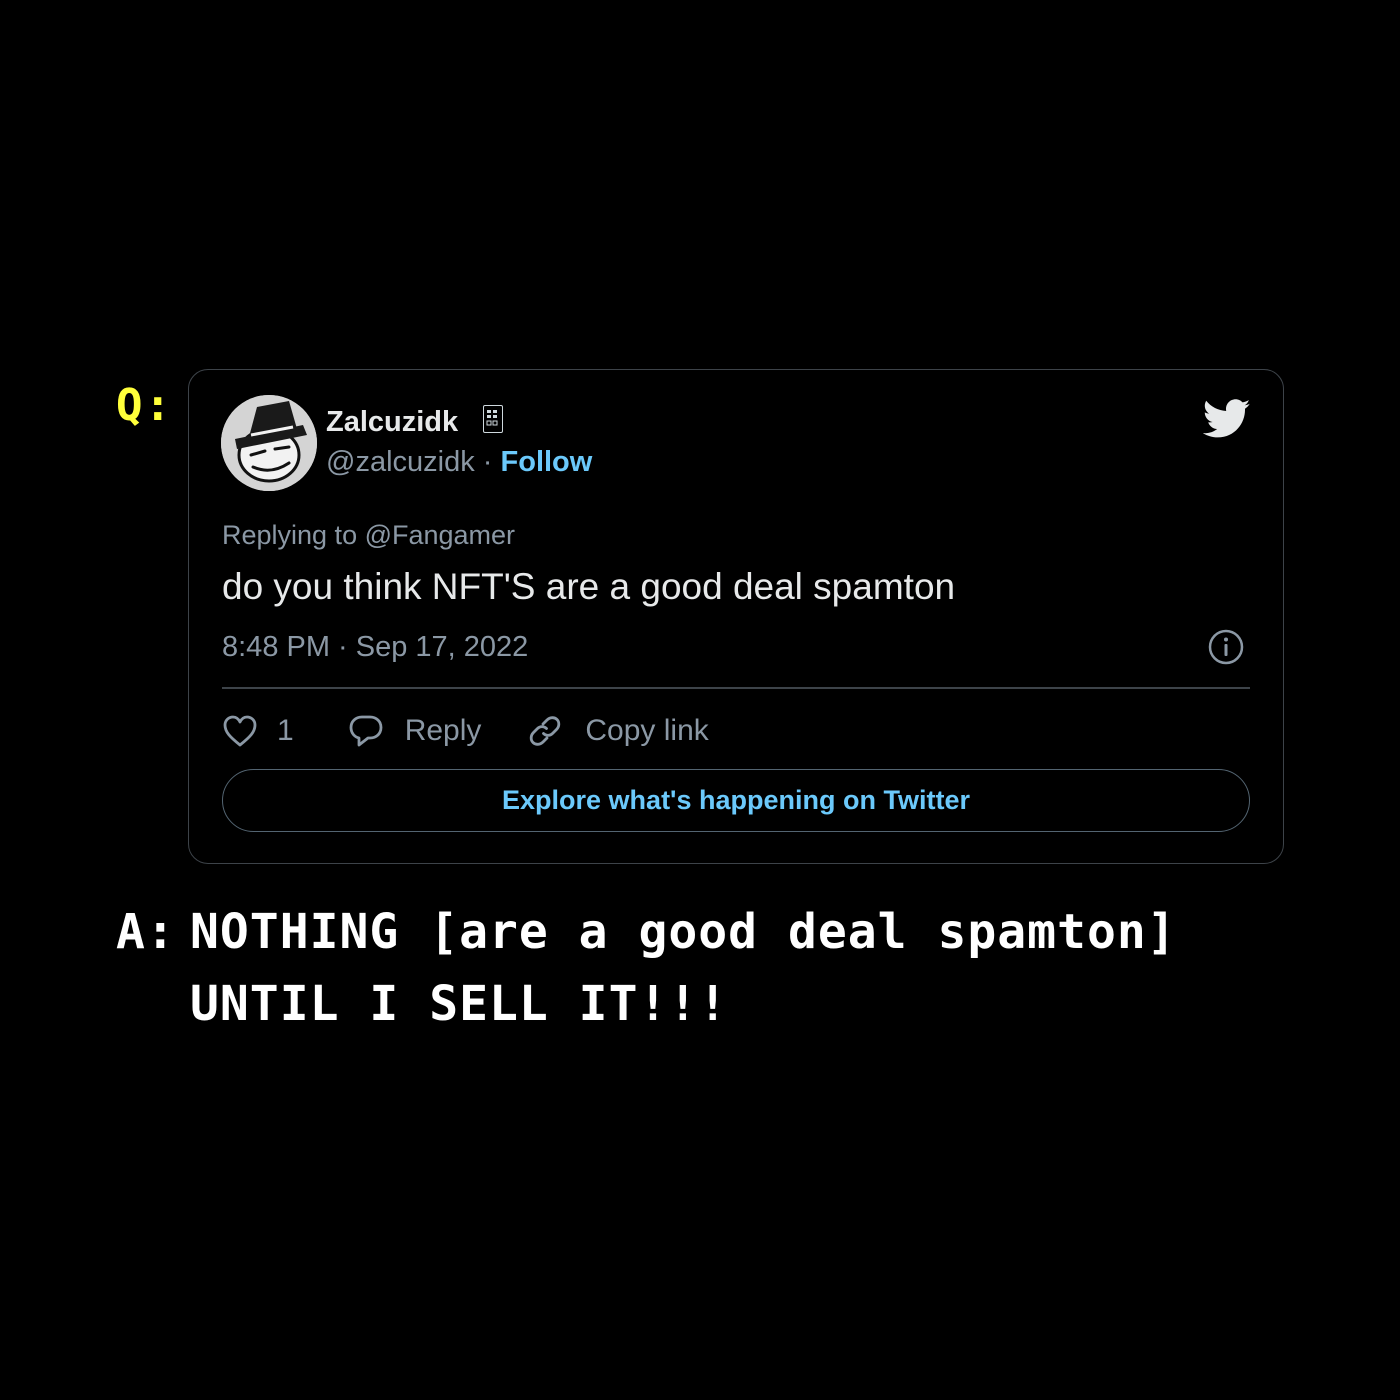 The width and height of the screenshot is (1400, 1400). I want to click on answer-text-line-2: UNTIL I SELL IT!!!, so click(459, 1004).